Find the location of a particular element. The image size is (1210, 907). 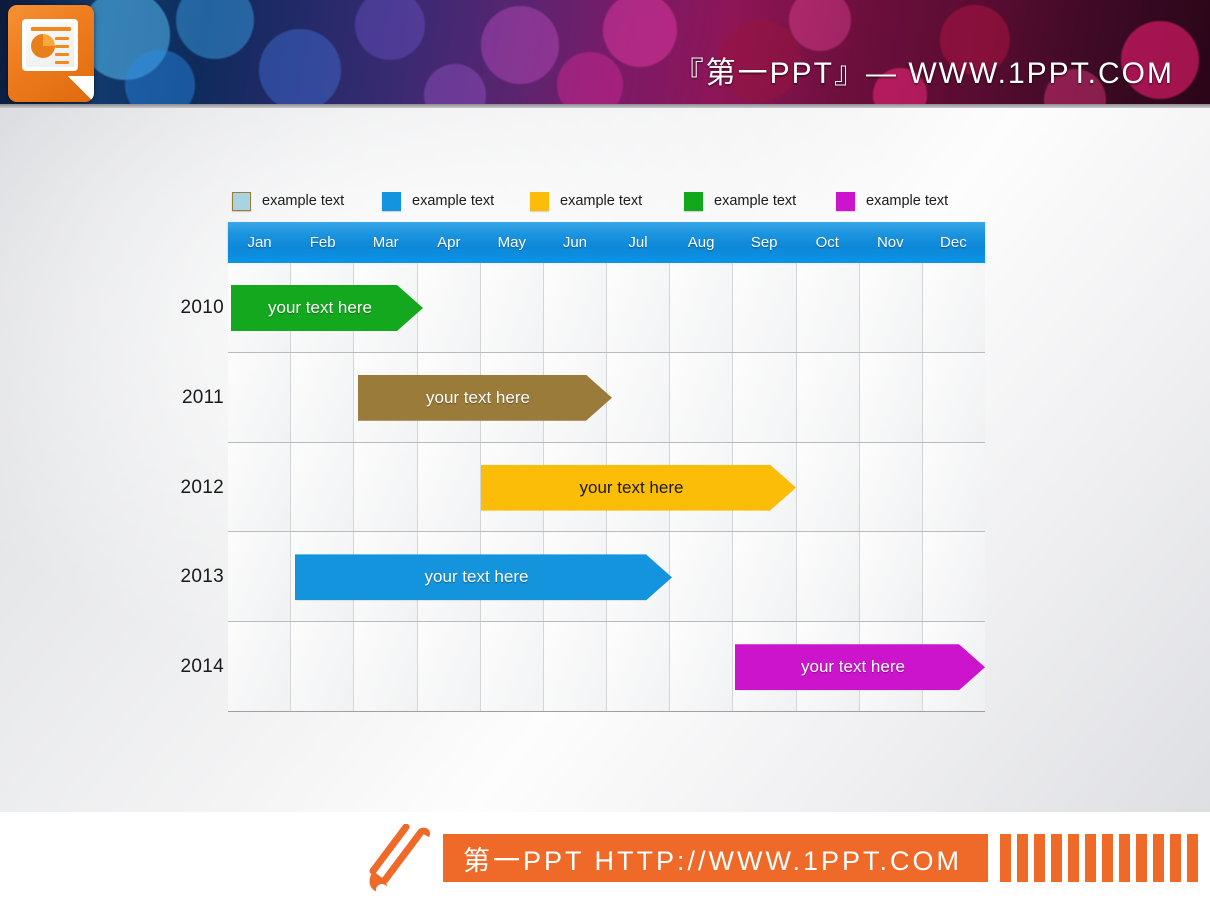

document-title-bar is located at coordinates (51, 29).